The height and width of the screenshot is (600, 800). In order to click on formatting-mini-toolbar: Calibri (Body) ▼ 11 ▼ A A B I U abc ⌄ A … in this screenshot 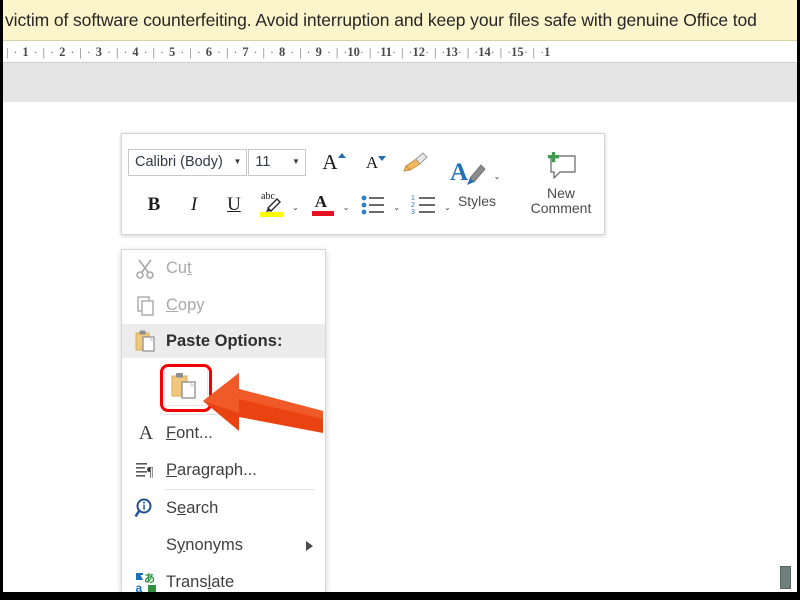, I will do `click(363, 184)`.